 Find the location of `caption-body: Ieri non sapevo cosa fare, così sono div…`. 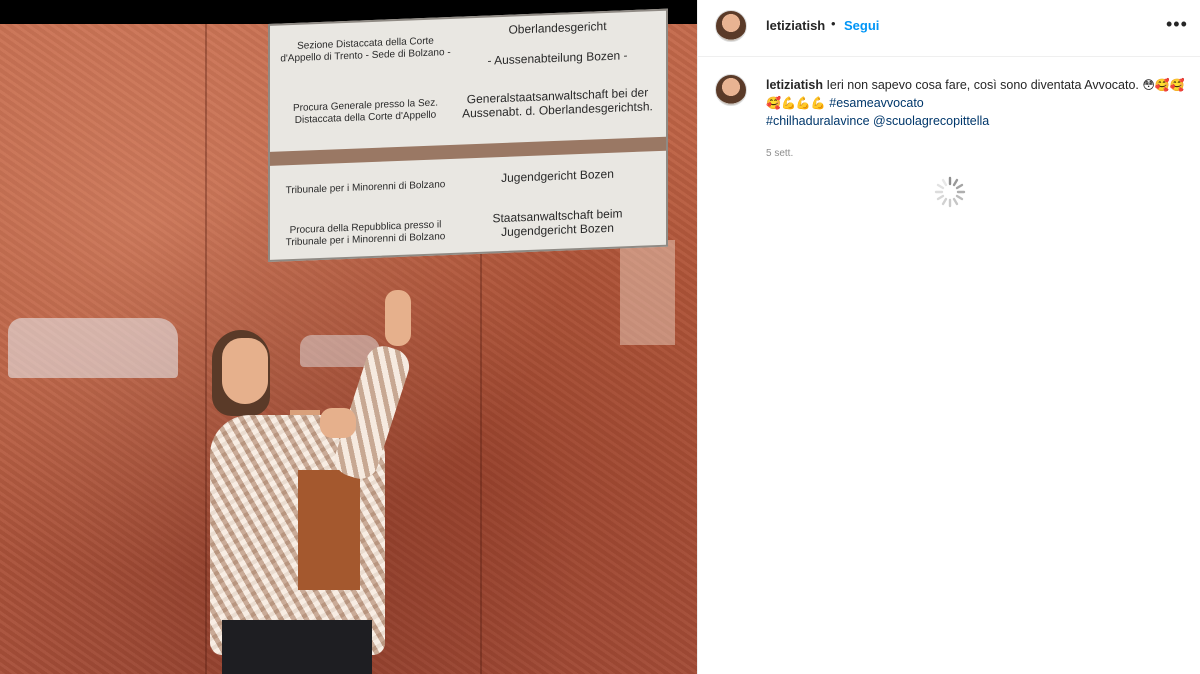

caption-body: Ieri non sapevo cosa fare, così sono div… is located at coordinates (982, 85).